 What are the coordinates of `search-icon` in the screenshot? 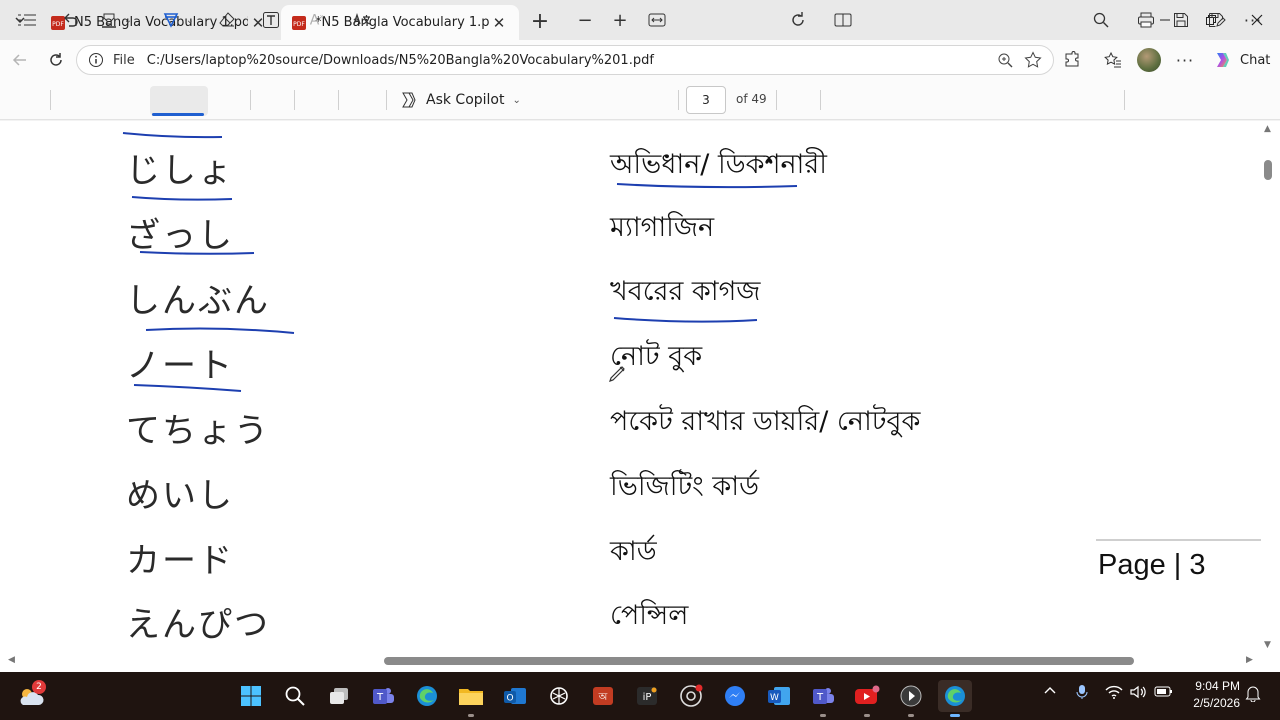 It's located at (295, 696).